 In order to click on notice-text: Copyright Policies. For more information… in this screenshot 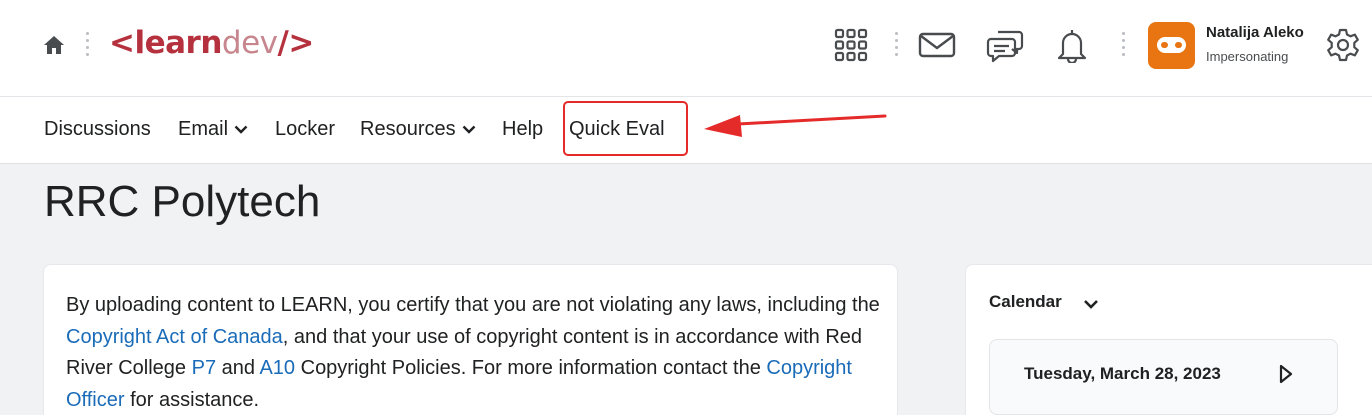, I will do `click(531, 368)`.